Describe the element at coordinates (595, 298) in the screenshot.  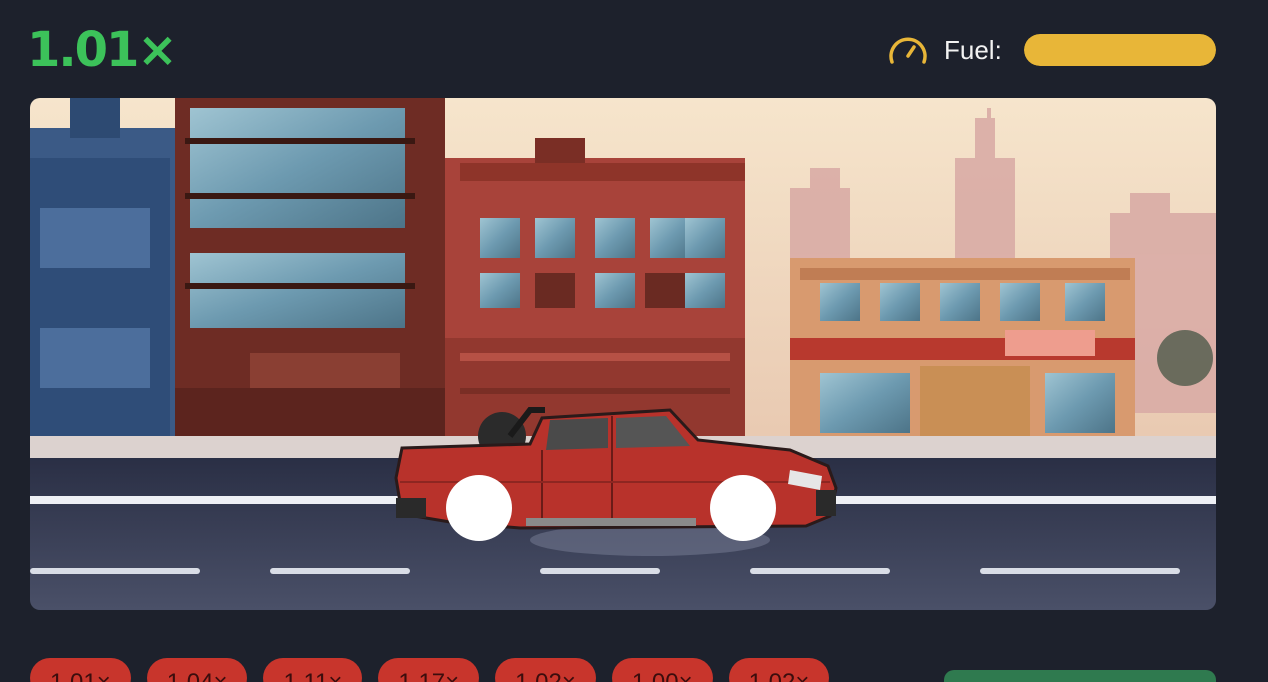
I see `brick-building` at that location.